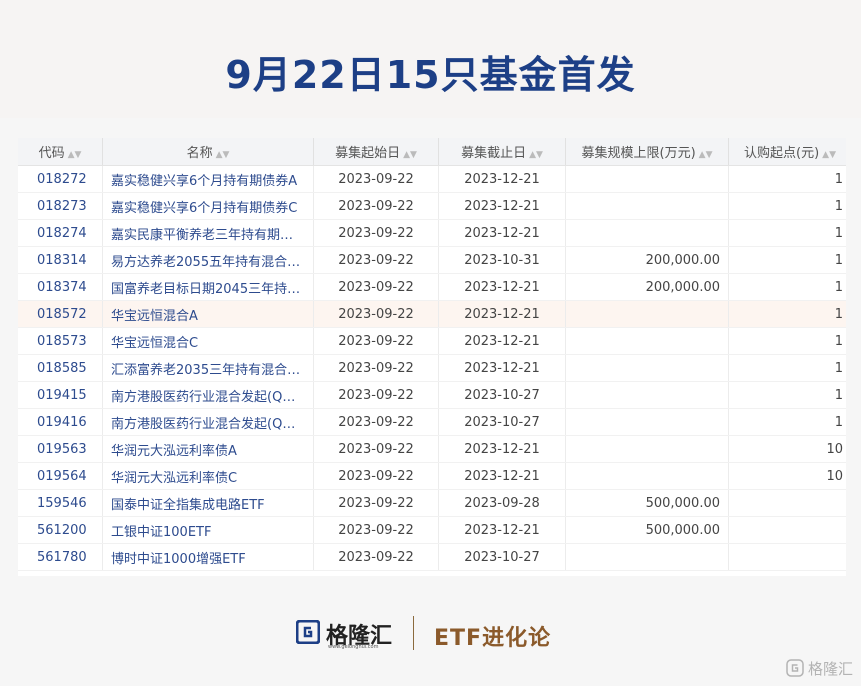  Describe the element at coordinates (60, 152) in the screenshot. I see `column-header-code: 代码 ▲▼` at that location.